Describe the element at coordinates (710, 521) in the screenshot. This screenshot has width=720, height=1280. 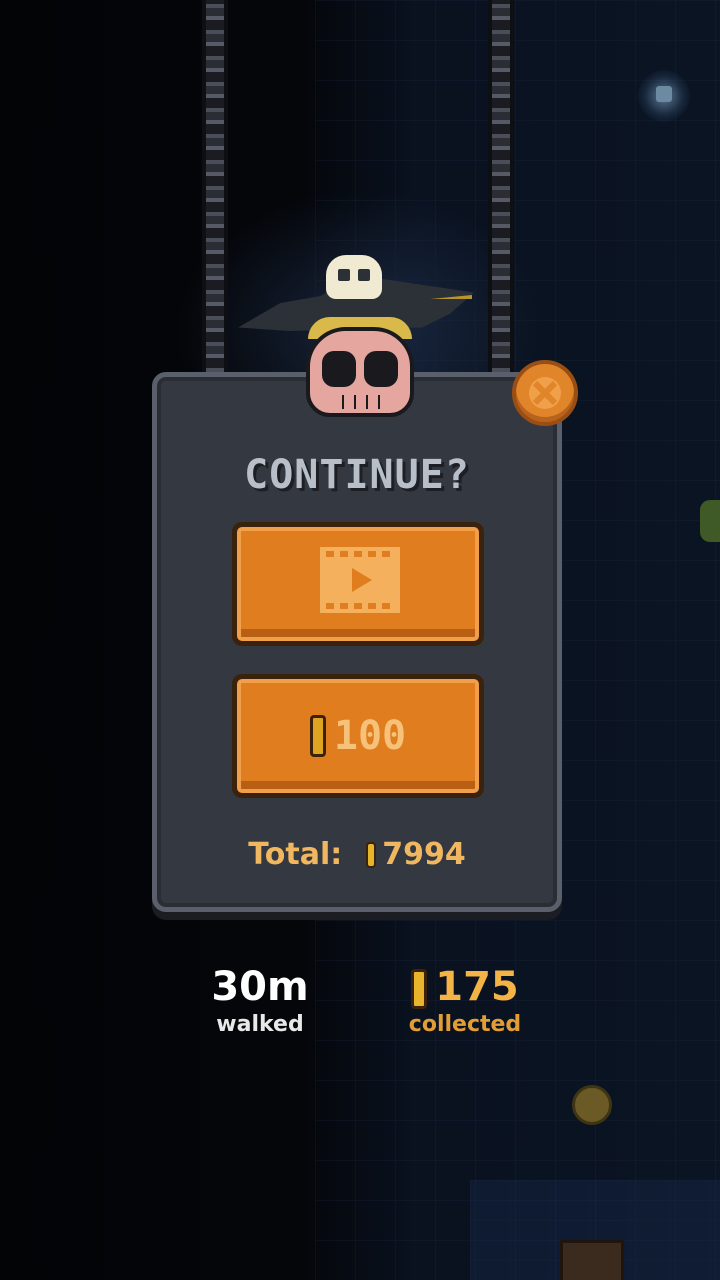
I see `slime-object` at that location.